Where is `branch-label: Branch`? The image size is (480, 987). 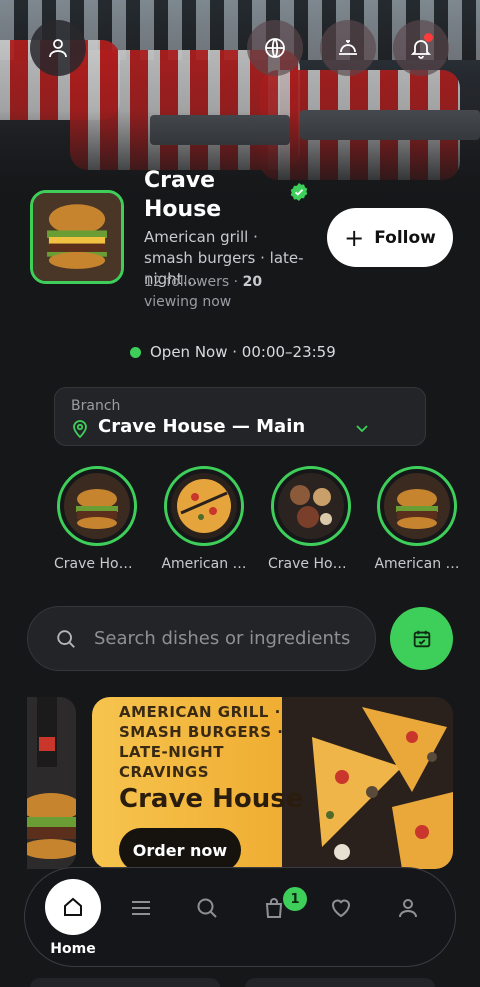 branch-label: Branch is located at coordinates (96, 406).